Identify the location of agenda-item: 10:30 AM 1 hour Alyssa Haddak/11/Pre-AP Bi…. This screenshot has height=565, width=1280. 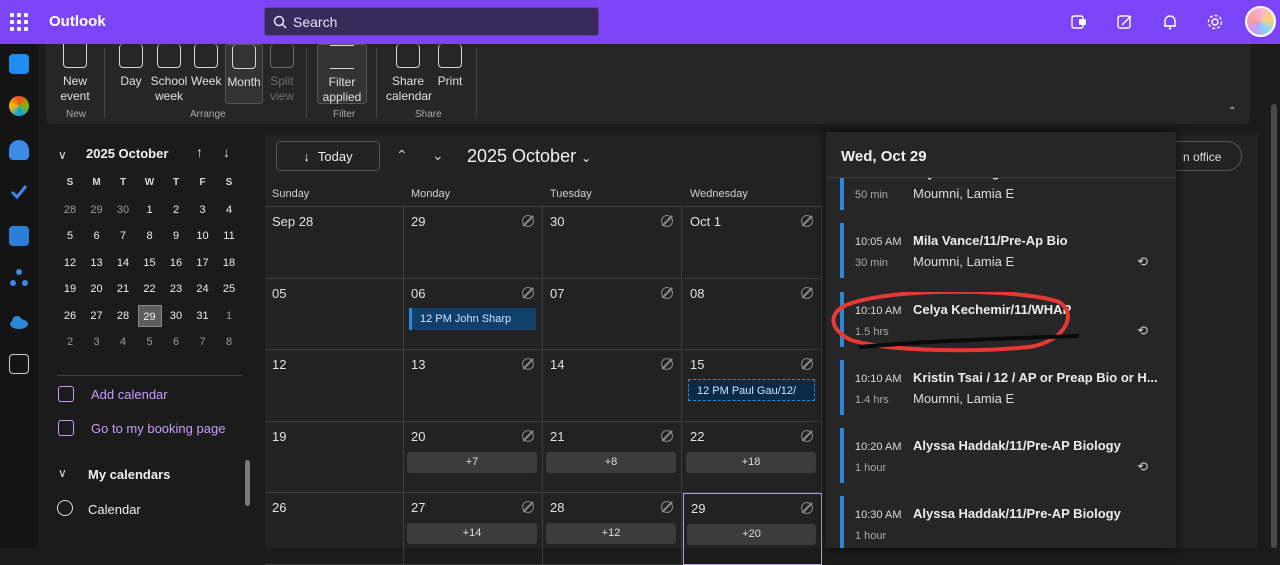
(1002, 522).